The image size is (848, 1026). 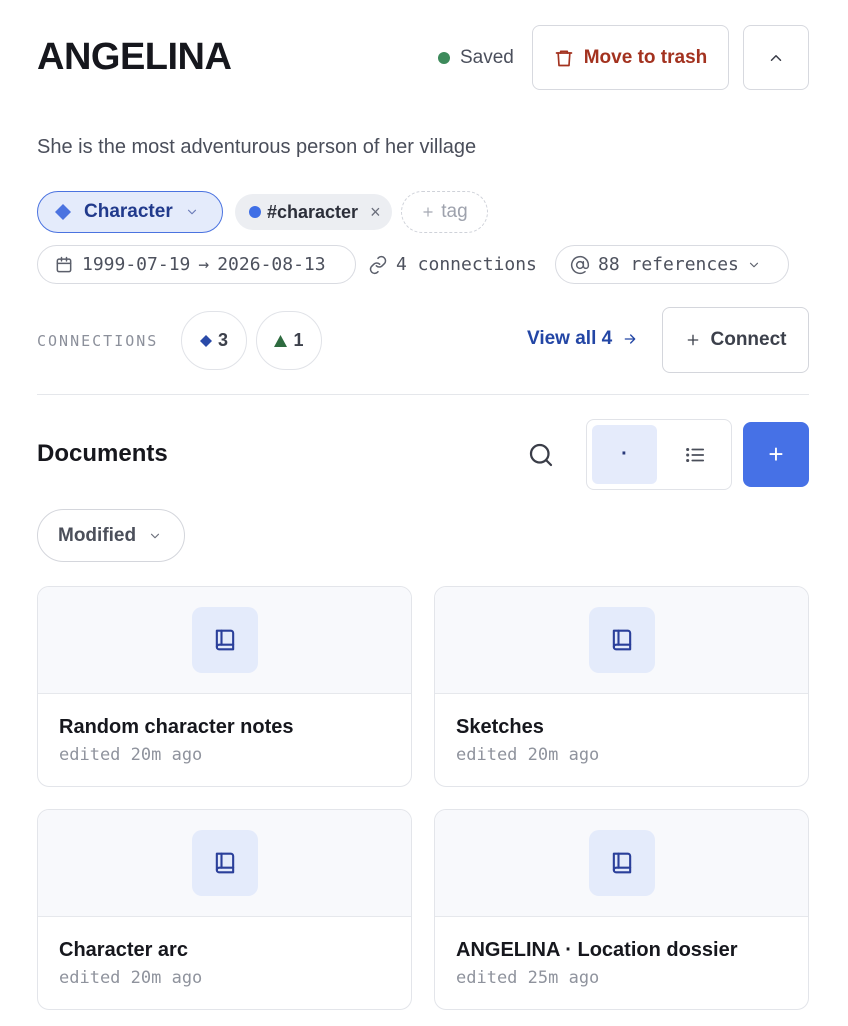 What do you see at coordinates (136, 264) in the screenshot?
I see `date-start: 1999-07-19` at bounding box center [136, 264].